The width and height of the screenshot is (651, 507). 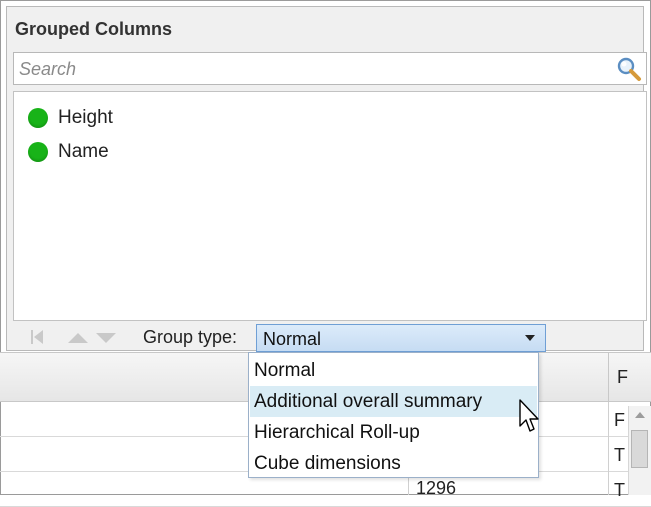 I want to click on group-type-label: Group type:, so click(x=190, y=337).